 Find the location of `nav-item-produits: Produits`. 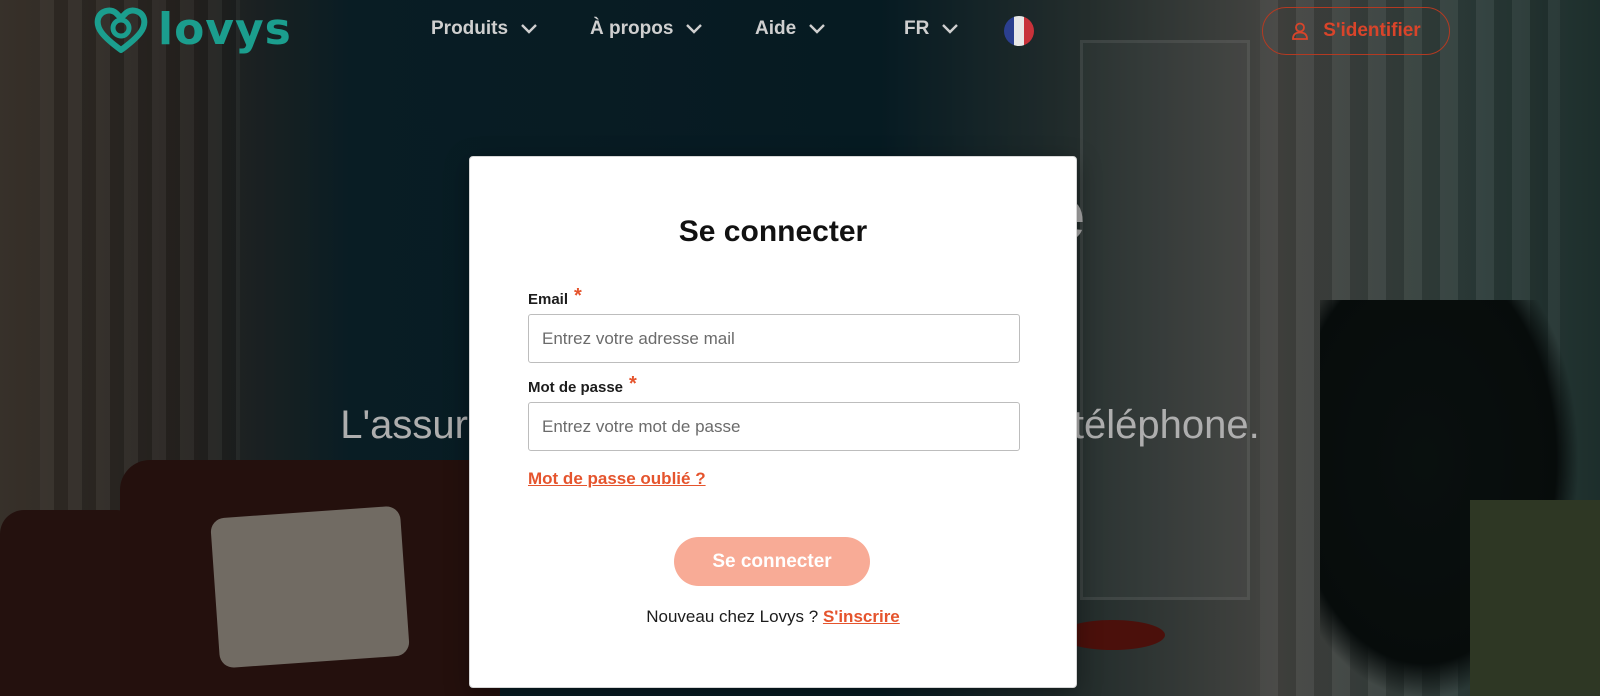

nav-item-produits: Produits is located at coordinates (484, 29).